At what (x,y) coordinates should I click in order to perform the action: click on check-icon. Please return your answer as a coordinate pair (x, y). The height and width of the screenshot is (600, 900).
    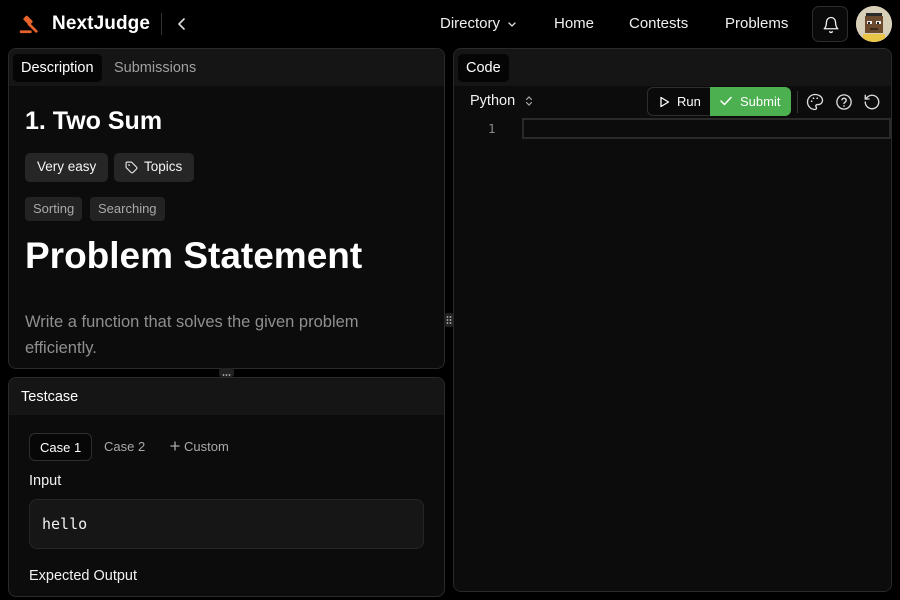
    Looking at the image, I should click on (726, 101).